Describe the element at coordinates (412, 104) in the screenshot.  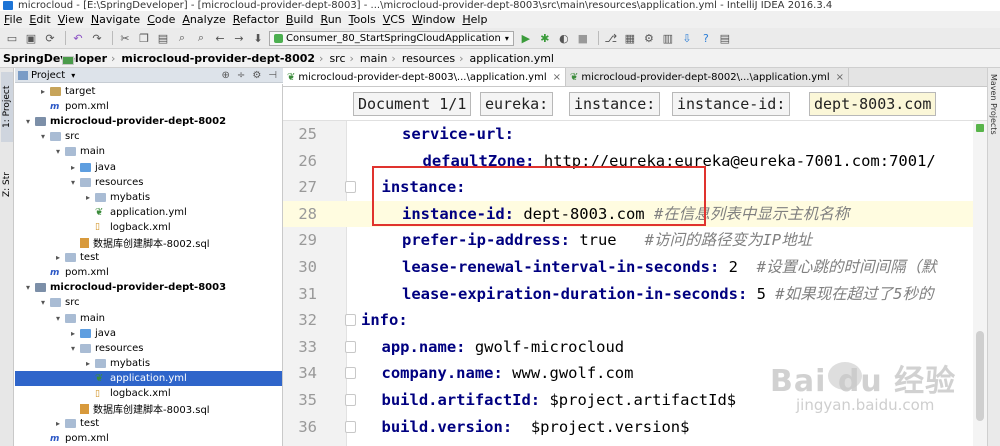
I see `yaml-path-segment: Document 1/1` at that location.